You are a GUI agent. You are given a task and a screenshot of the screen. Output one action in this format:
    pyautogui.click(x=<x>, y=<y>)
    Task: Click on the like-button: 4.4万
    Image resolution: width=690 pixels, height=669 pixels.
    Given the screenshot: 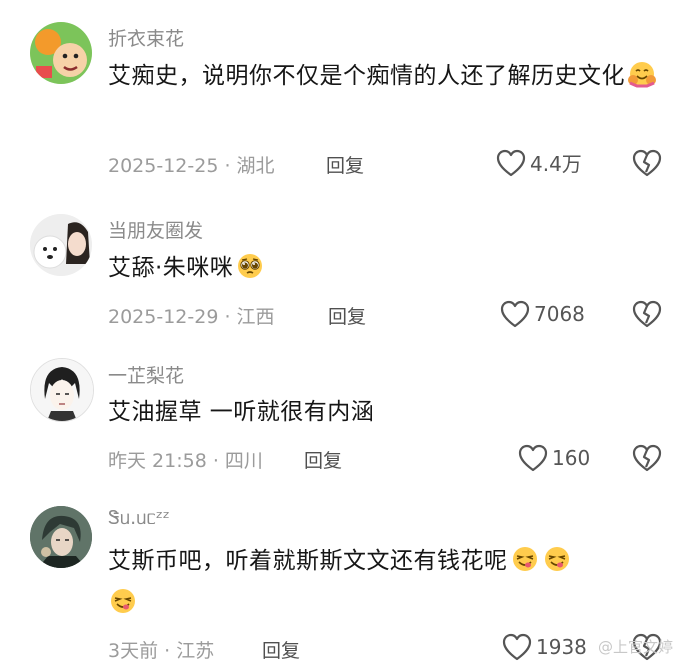 What is the action you would take?
    pyautogui.click(x=539, y=162)
    